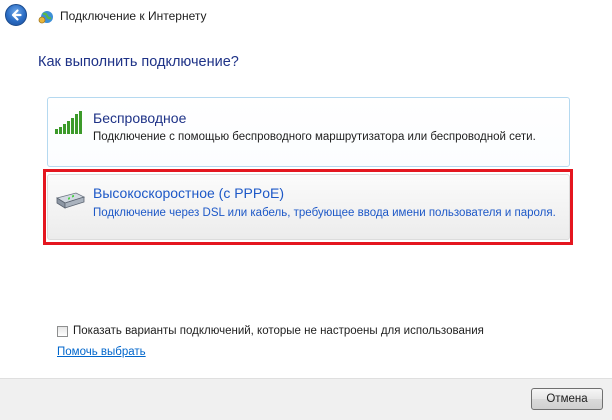 This screenshot has width=612, height=420. I want to click on help-choose-link: Помочь выбрать, so click(101, 352).